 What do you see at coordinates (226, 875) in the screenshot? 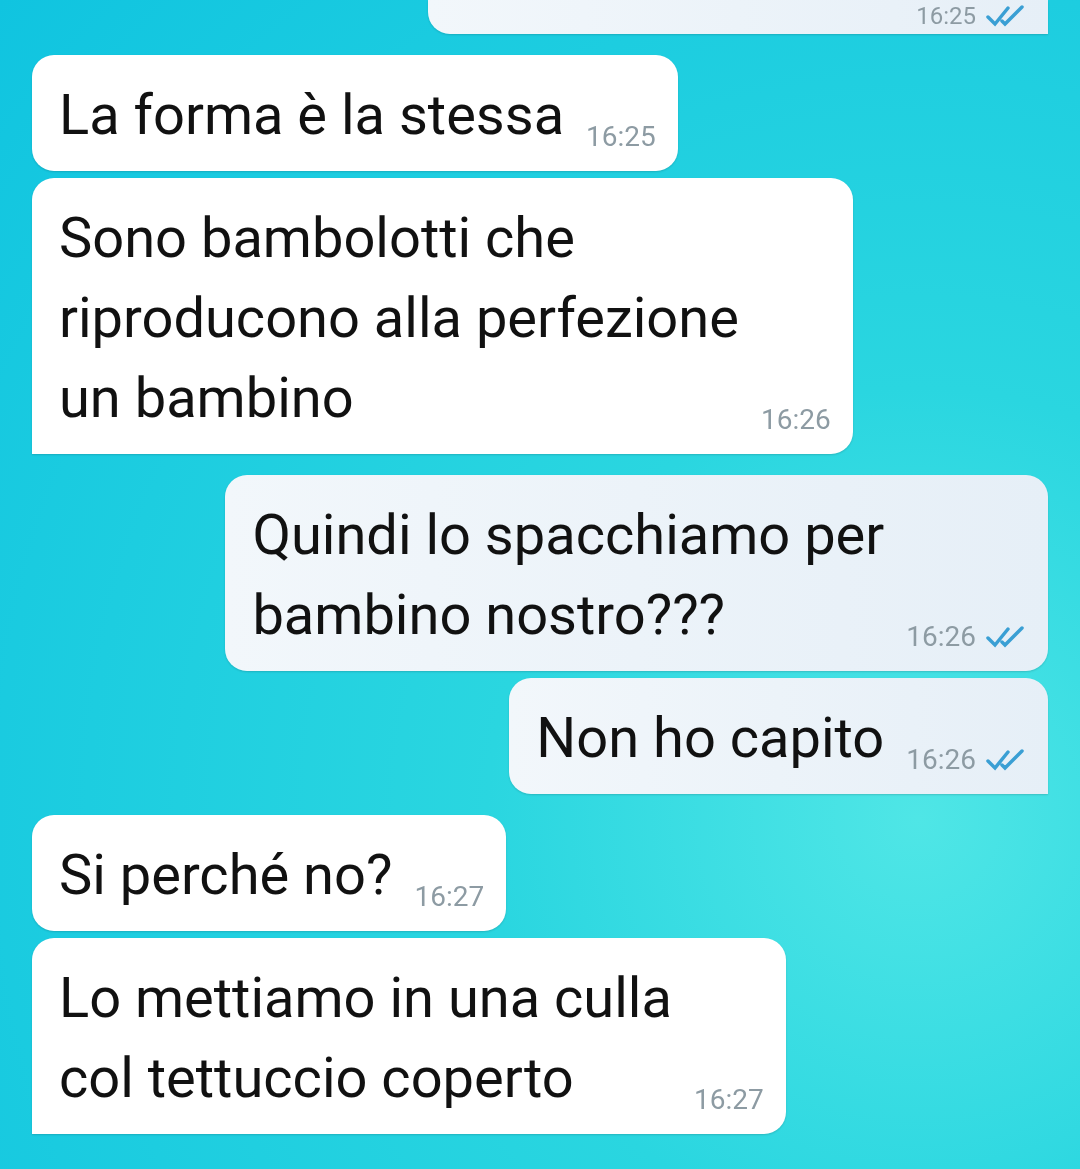
I see `message-text: Si perché no?` at bounding box center [226, 875].